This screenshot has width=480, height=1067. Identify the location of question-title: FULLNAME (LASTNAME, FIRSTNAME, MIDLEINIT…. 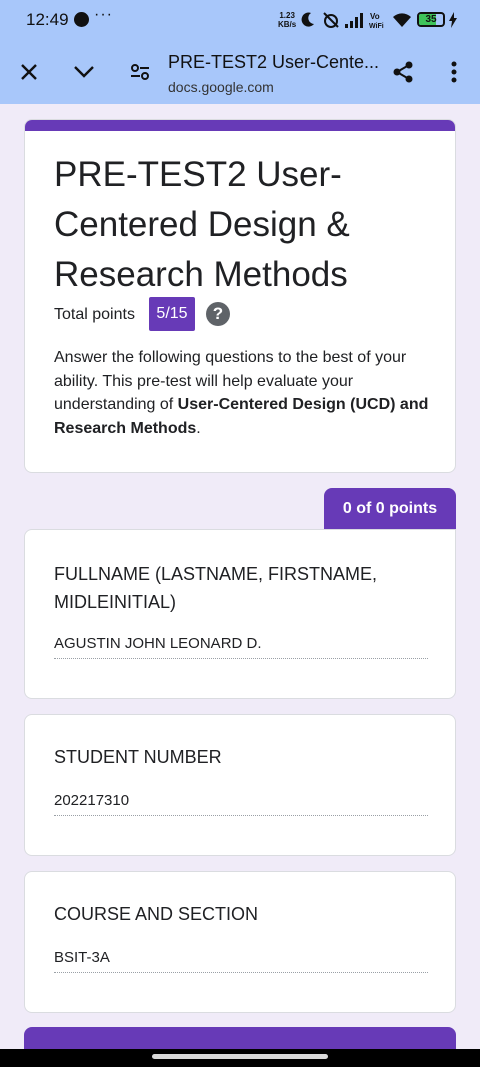
(216, 588).